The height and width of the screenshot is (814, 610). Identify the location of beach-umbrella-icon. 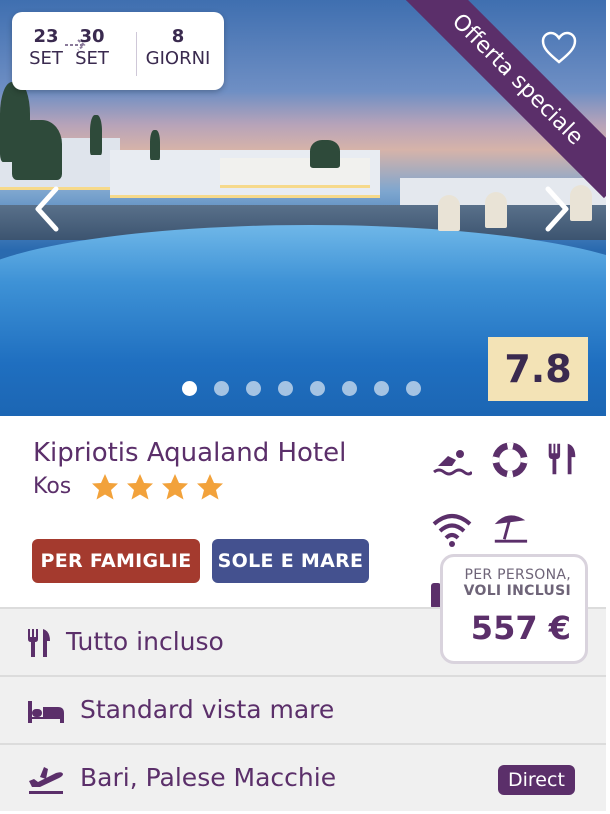
(511, 529).